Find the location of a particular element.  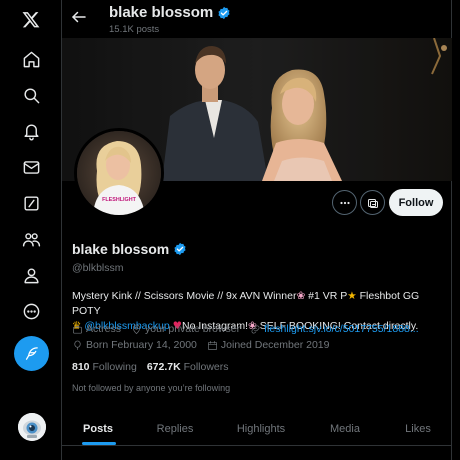

profile-icon is located at coordinates (31, 275).